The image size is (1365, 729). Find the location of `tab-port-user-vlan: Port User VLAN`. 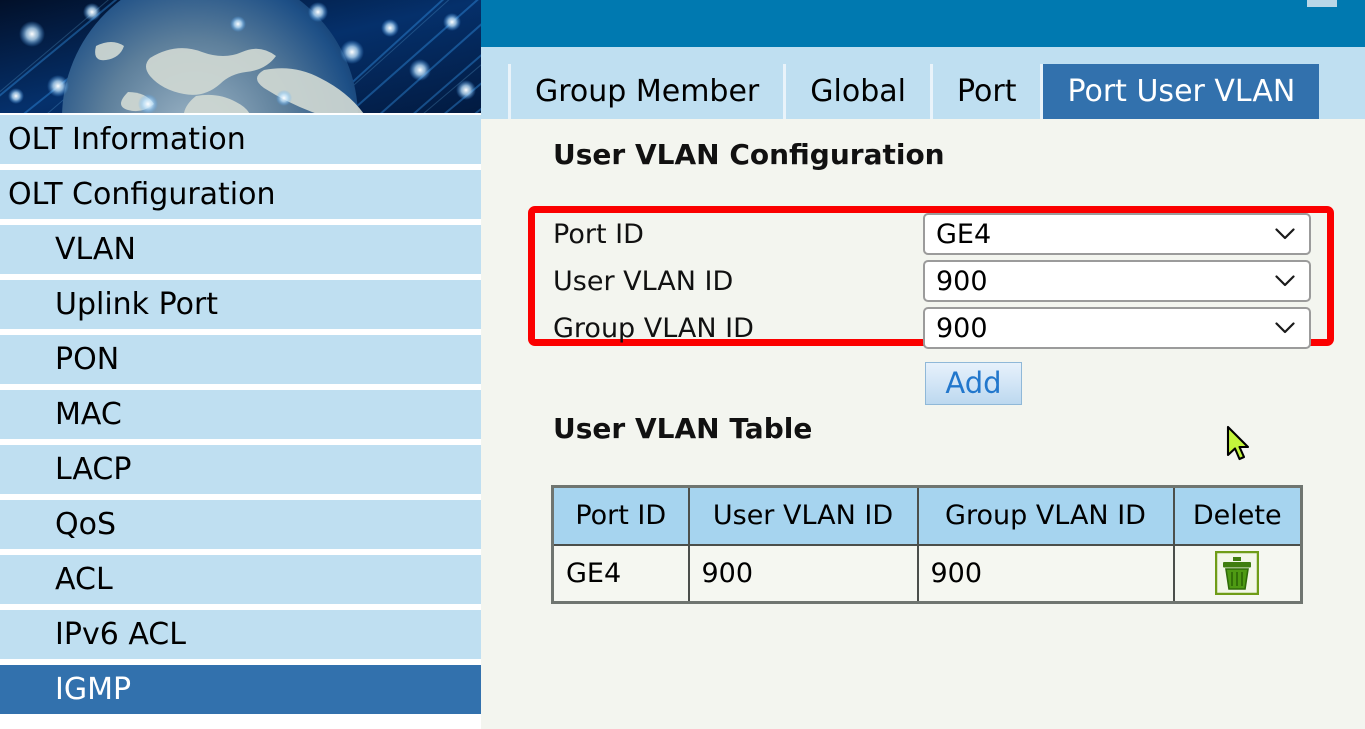

tab-port-user-vlan: Port User VLAN is located at coordinates (1181, 91).